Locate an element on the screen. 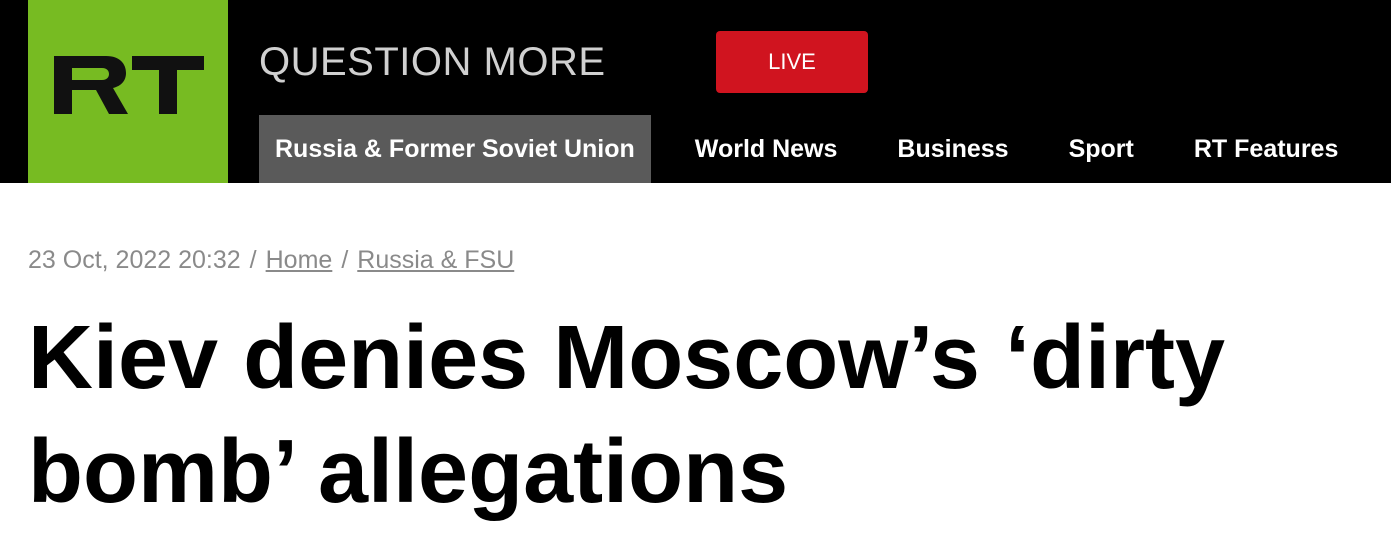 This screenshot has height=533, width=1391. rt-logo is located at coordinates (128, 91).